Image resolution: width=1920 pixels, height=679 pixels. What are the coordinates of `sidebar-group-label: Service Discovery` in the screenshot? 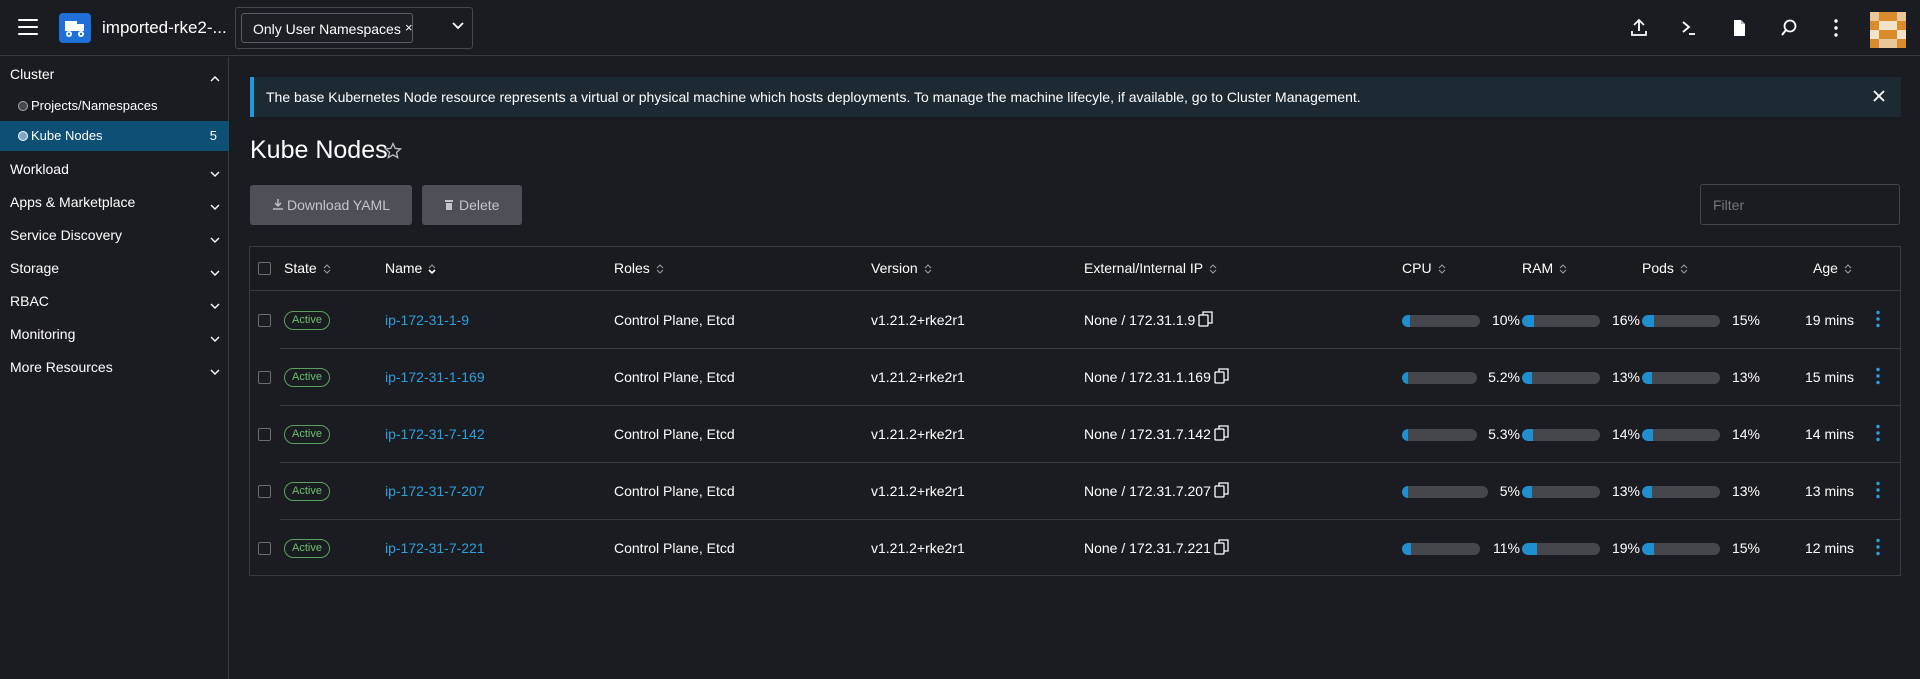 It's located at (66, 235).